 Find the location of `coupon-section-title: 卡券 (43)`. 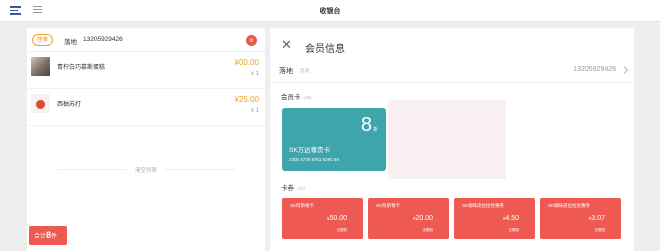

coupon-section-title: 卡券 (43) is located at coordinates (293, 187).